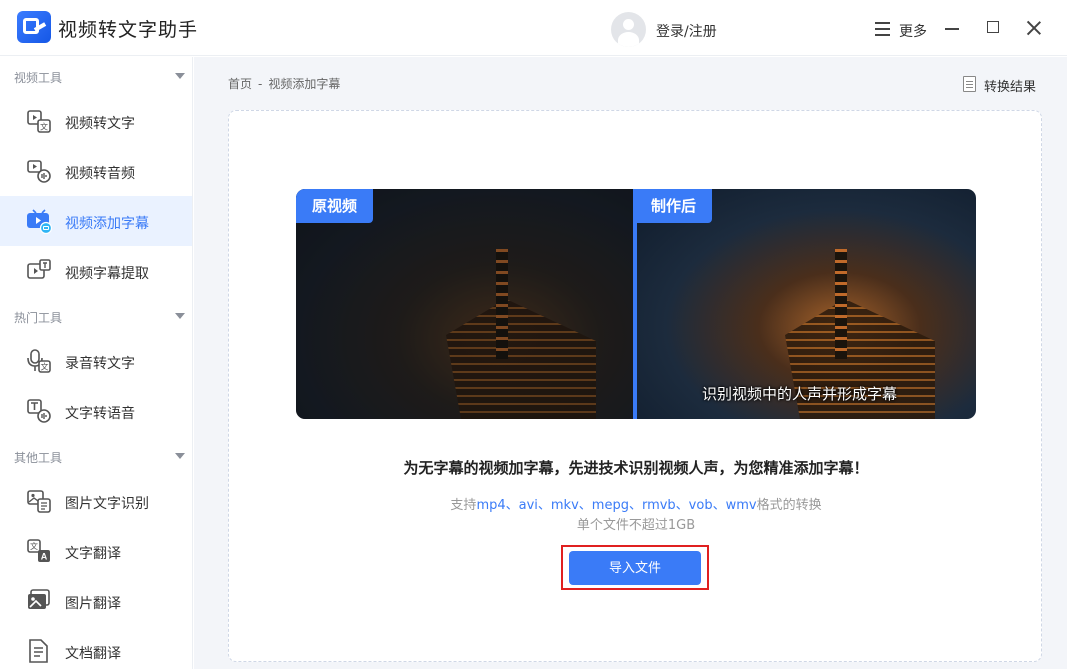  Describe the element at coordinates (1034, 28) in the screenshot. I see `close-button` at that location.